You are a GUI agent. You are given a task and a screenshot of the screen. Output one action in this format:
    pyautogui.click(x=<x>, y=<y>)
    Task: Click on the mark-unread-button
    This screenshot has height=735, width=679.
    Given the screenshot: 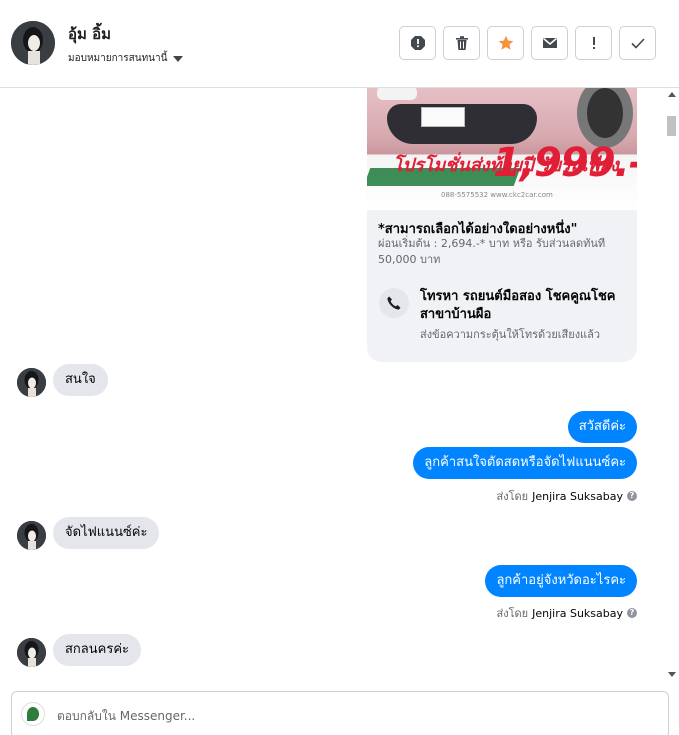 What is the action you would take?
    pyautogui.click(x=549, y=43)
    